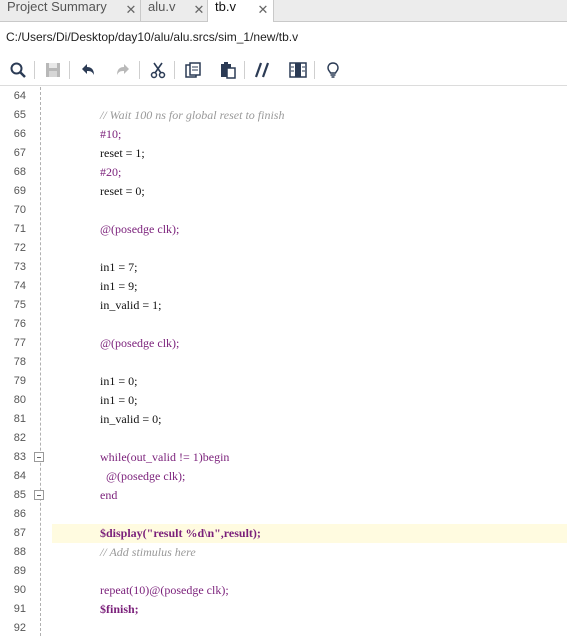  I want to click on line-number: 72, so click(19, 248).